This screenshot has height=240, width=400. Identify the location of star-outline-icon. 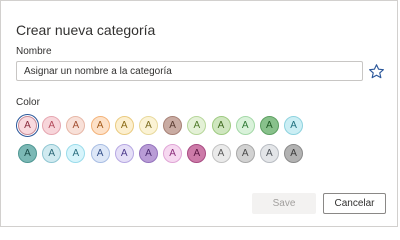
(376, 70).